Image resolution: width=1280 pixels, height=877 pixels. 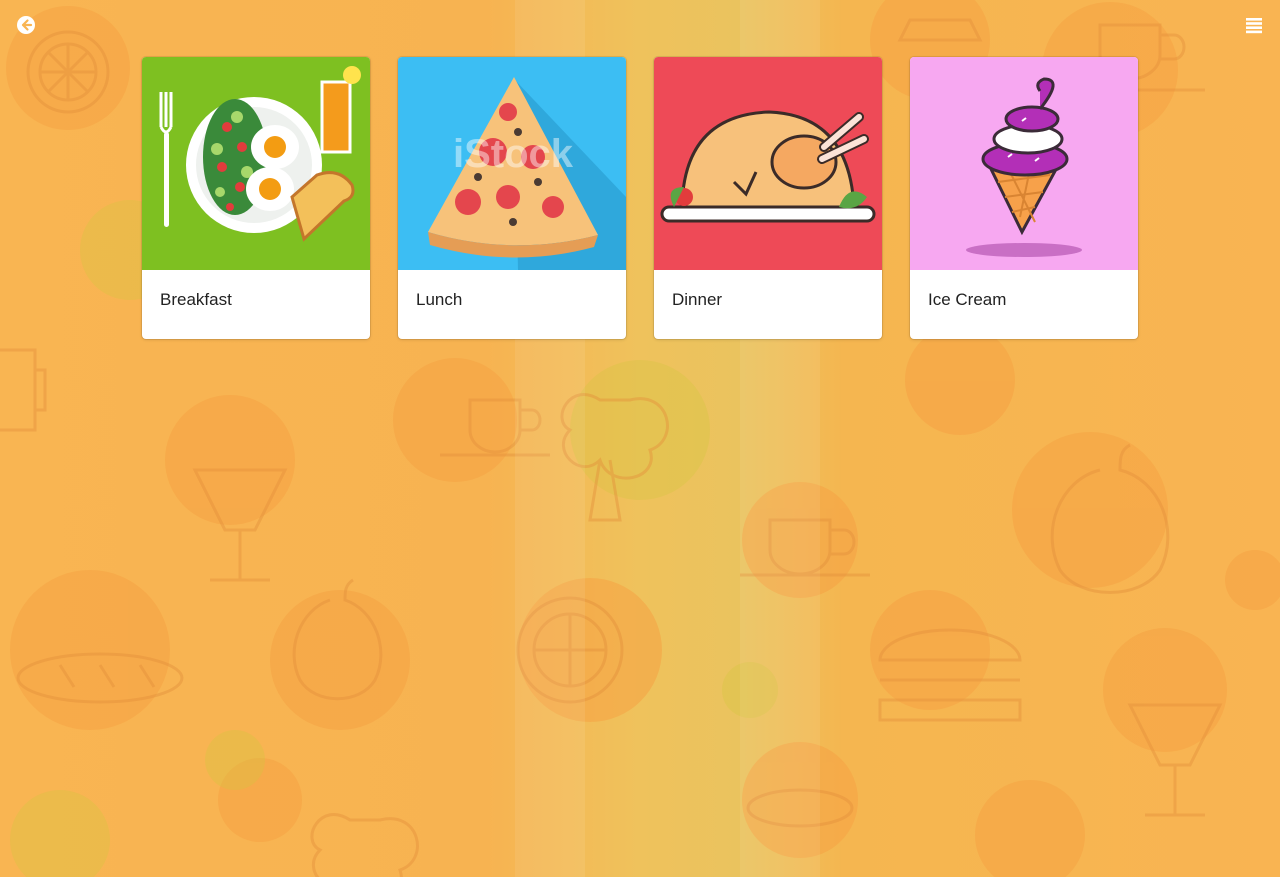 I want to click on lunch-image: iStock, so click(x=512, y=163).